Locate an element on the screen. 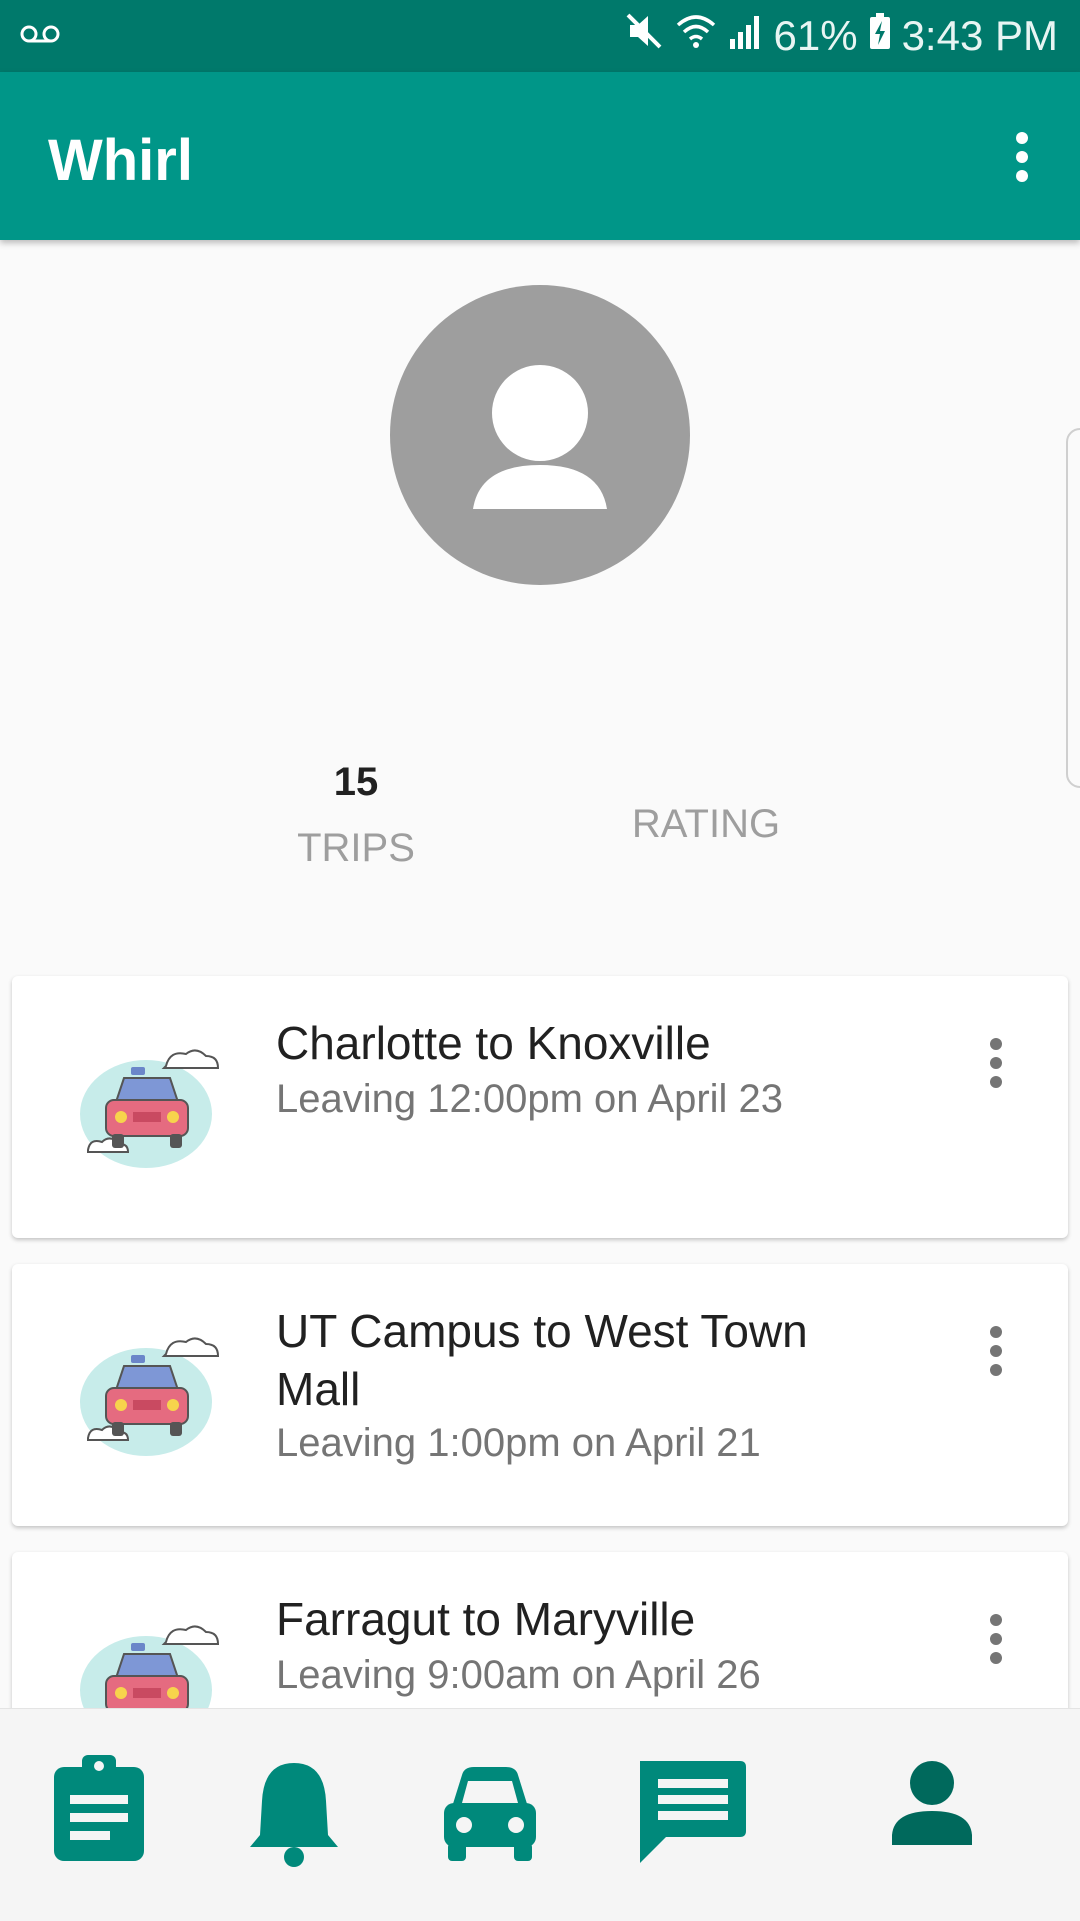  nav-item-notifications is located at coordinates (294, 1809).